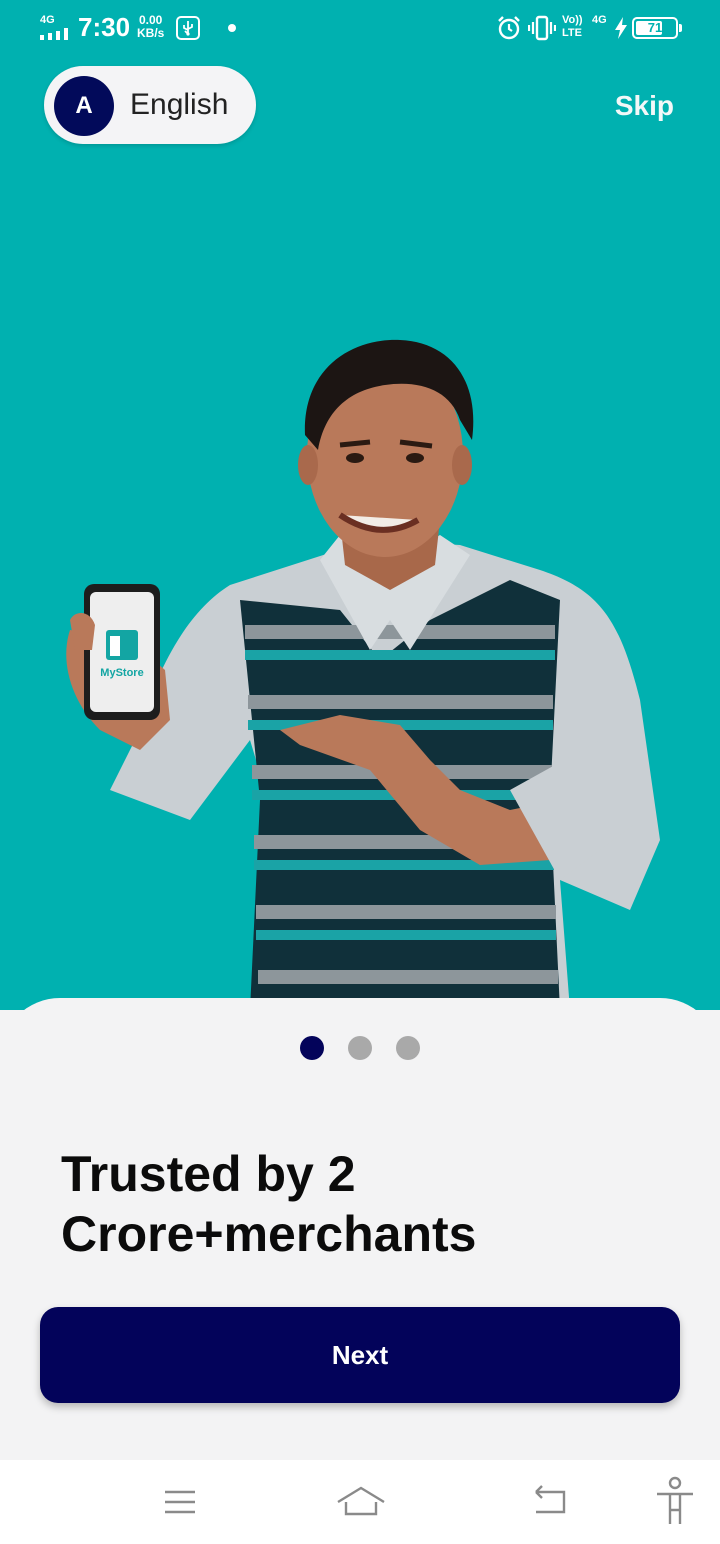  Describe the element at coordinates (269, 1204) in the screenshot. I see `onboarding-headline: Trusted by 2 Crore+merchants` at that location.